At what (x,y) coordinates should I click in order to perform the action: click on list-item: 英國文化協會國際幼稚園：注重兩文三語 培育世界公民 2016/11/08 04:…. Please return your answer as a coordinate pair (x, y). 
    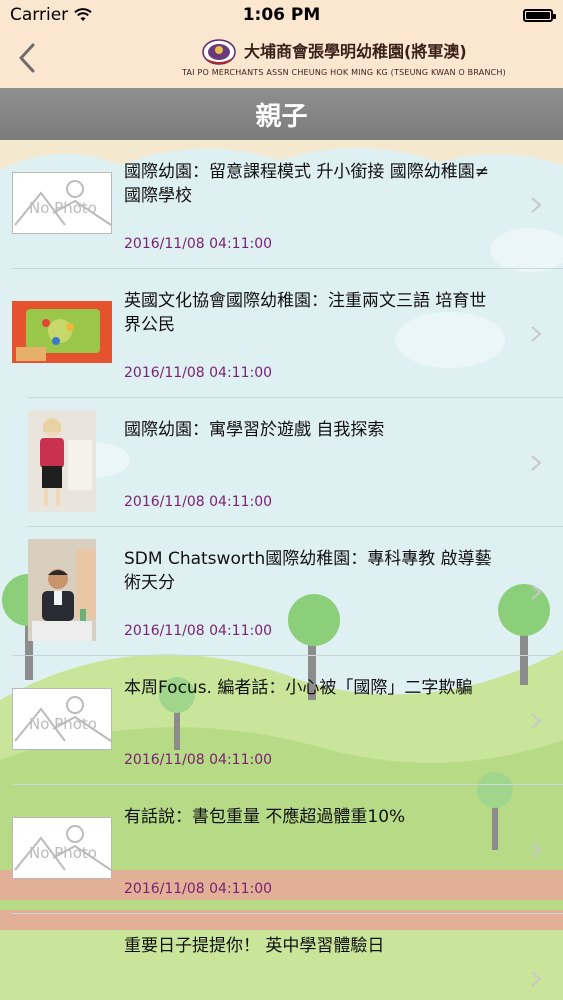
    Looking at the image, I should click on (281, 333).